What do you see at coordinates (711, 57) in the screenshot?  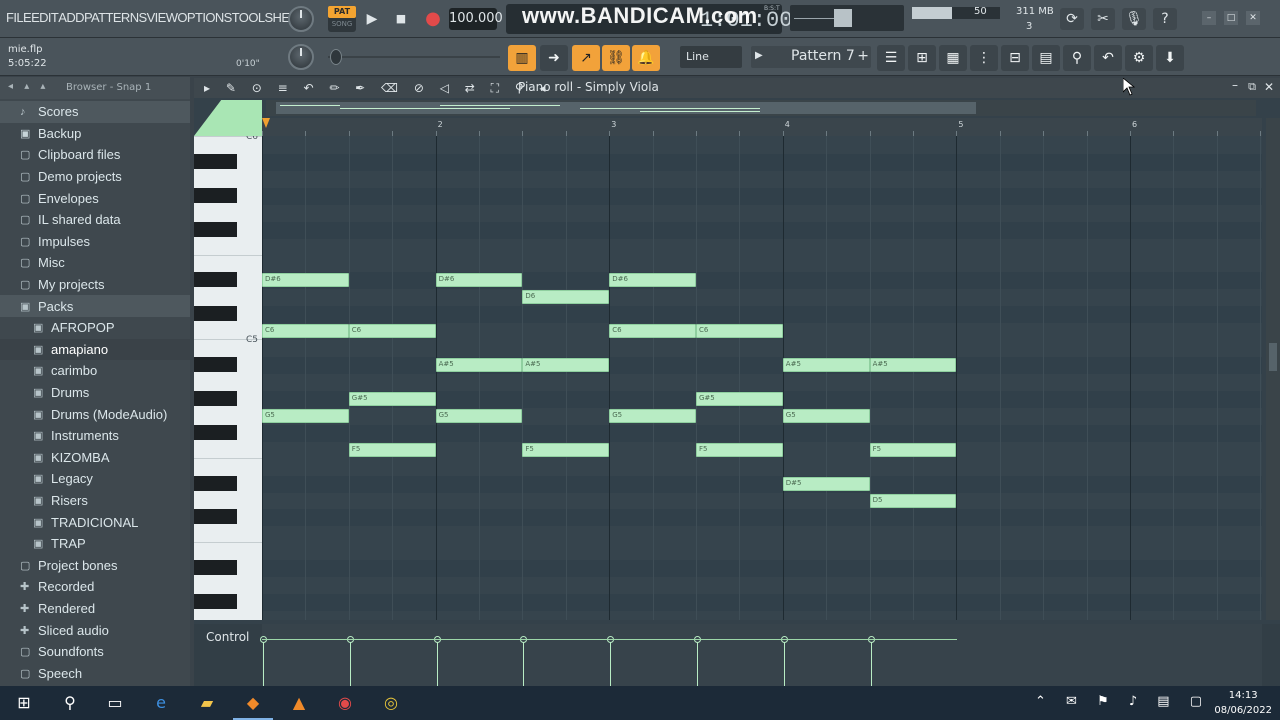 I see `snap-selector: Line` at bounding box center [711, 57].